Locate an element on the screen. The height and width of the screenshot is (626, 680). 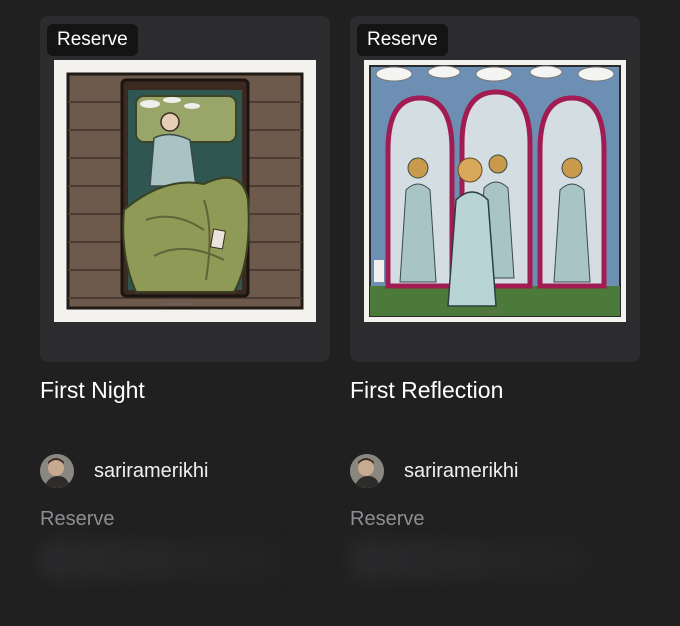
mirror-figure-artwork-icon is located at coordinates (495, 191).